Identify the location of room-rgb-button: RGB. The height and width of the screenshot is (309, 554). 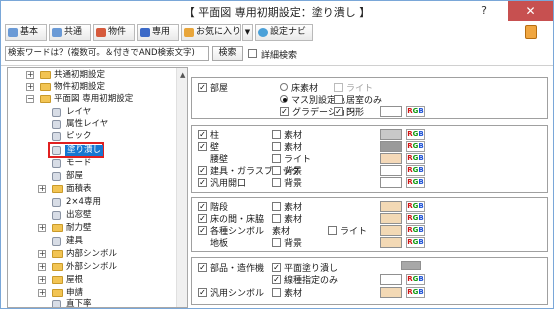
(415, 111).